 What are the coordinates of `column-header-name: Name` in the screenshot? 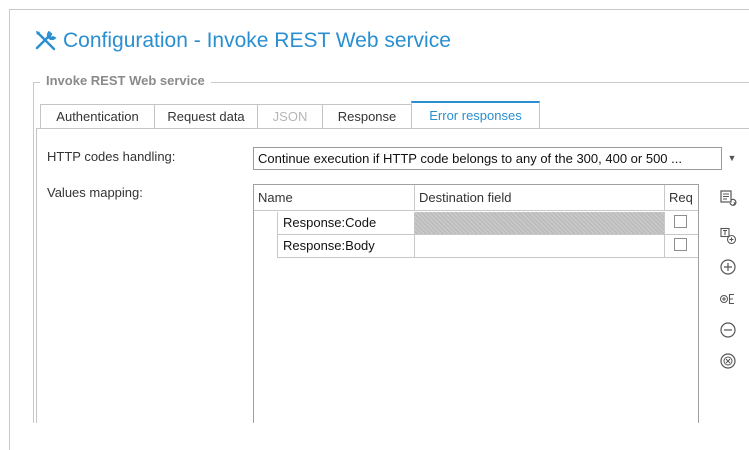 It's located at (334, 197).